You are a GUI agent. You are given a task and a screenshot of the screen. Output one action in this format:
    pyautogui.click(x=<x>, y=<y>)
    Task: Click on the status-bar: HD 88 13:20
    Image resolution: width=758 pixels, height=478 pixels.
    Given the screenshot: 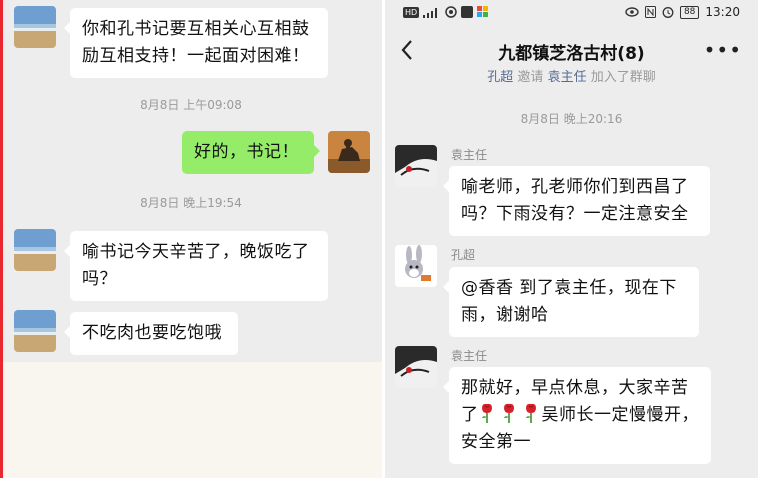 What is the action you would take?
    pyautogui.click(x=571, y=13)
    